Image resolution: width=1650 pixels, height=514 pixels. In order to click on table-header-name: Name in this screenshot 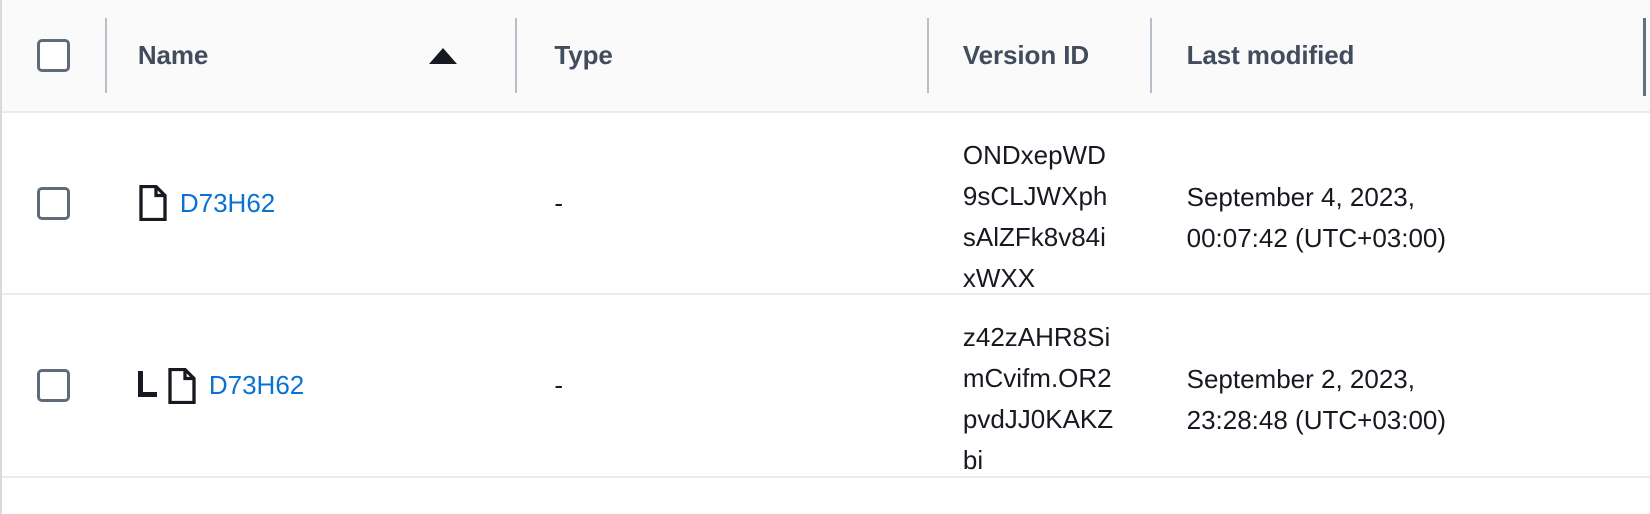, I will do `click(310, 55)`.